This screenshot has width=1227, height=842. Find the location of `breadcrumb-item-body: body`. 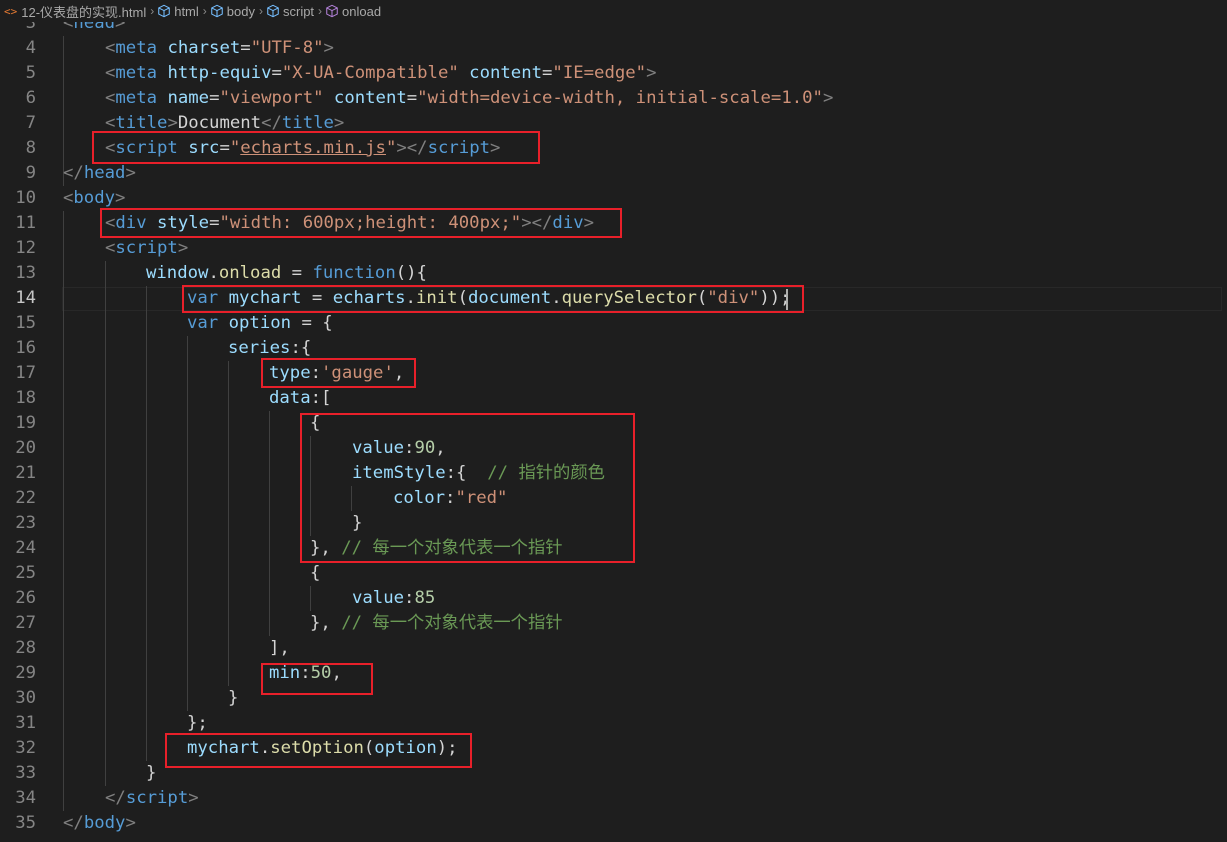

breadcrumb-item-body: body is located at coordinates (232, 11).